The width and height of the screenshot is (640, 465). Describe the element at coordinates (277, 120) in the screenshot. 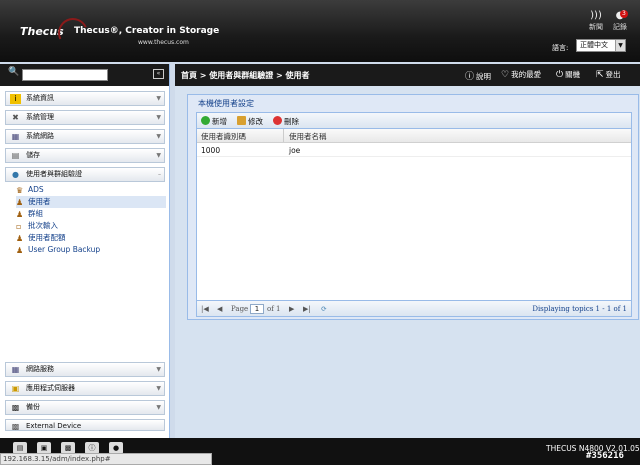

I see `delete-icon` at that location.